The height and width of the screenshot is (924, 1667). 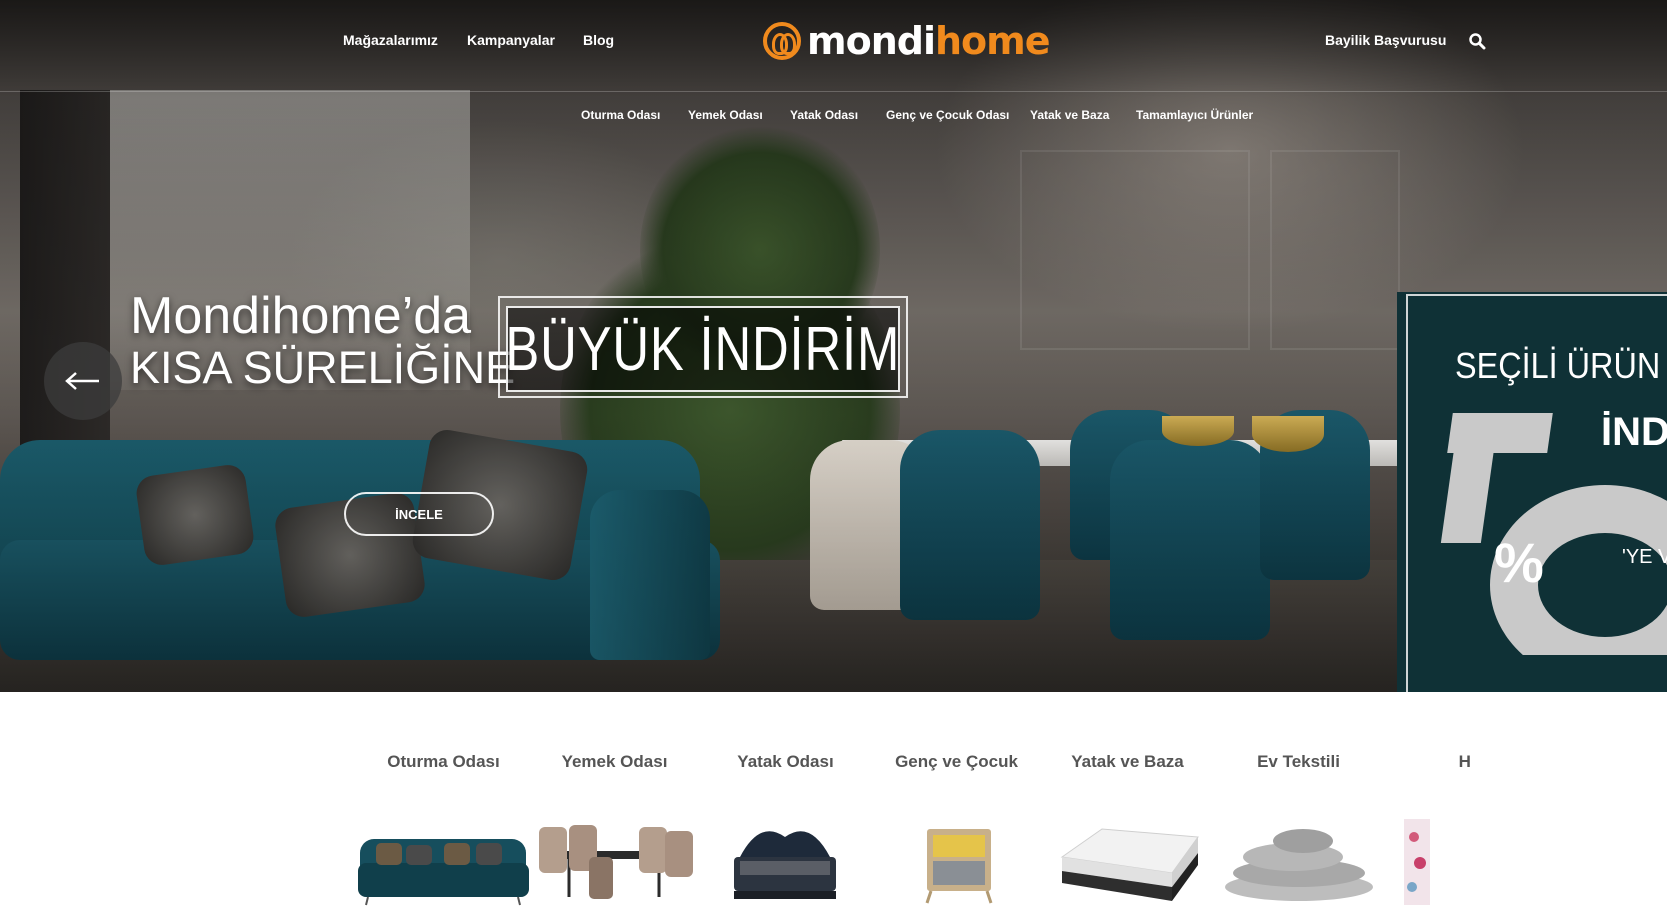 I want to click on category-label: Yemek Odası, so click(x=614, y=761).